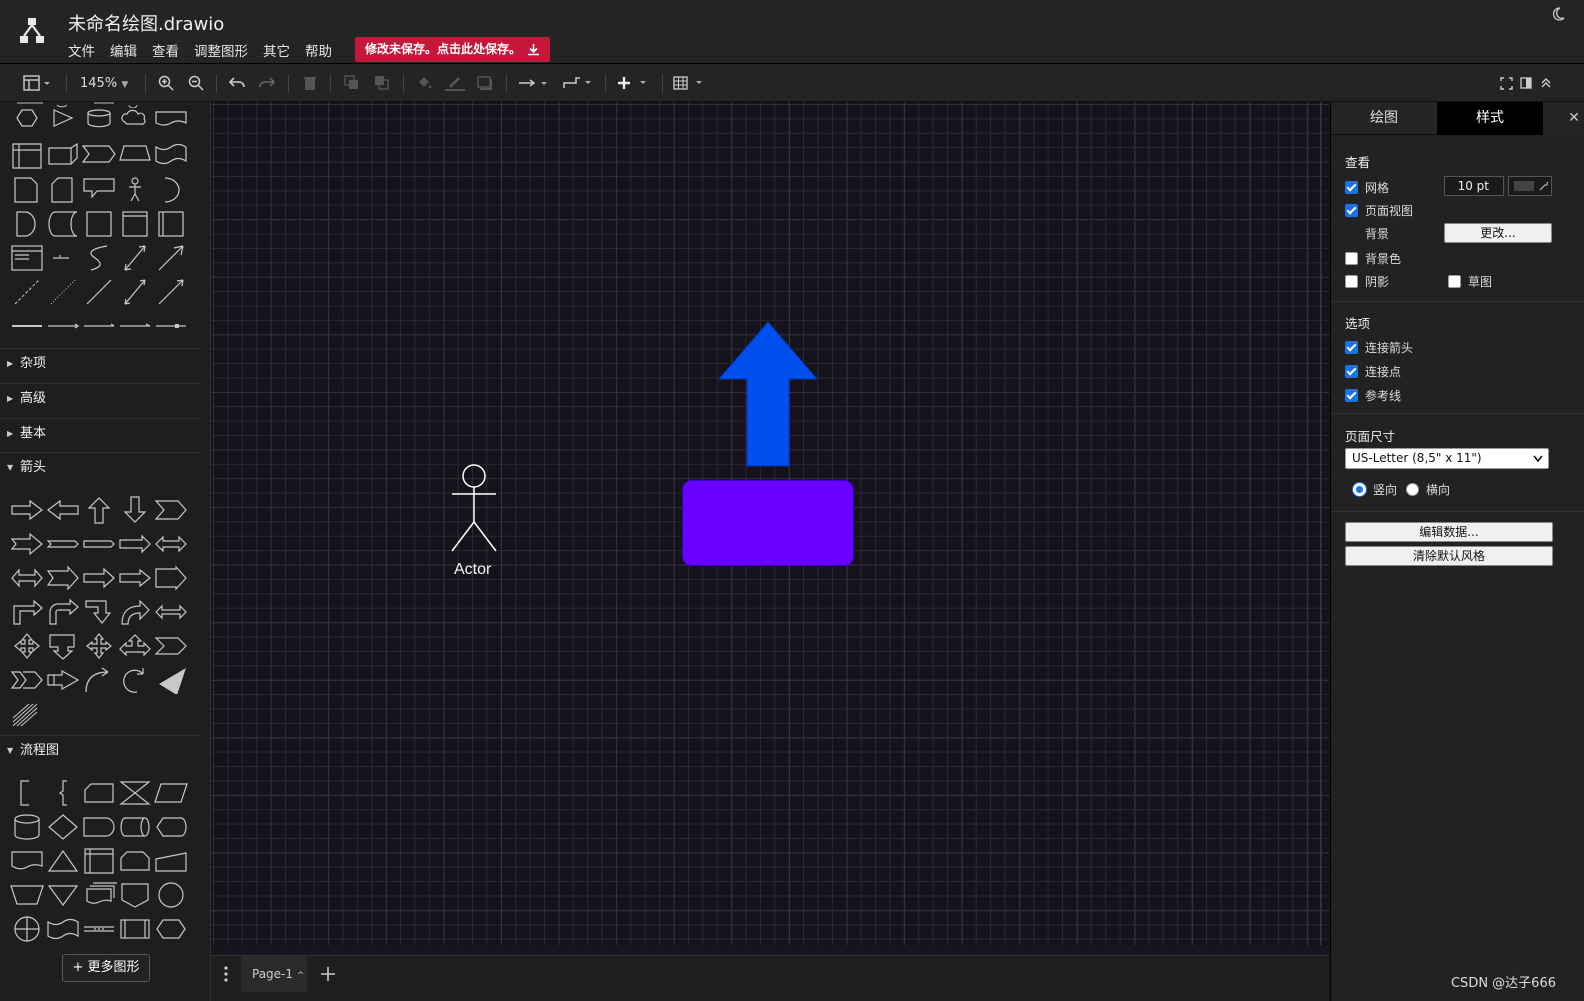  I want to click on menu-view: 查看, so click(165, 50).